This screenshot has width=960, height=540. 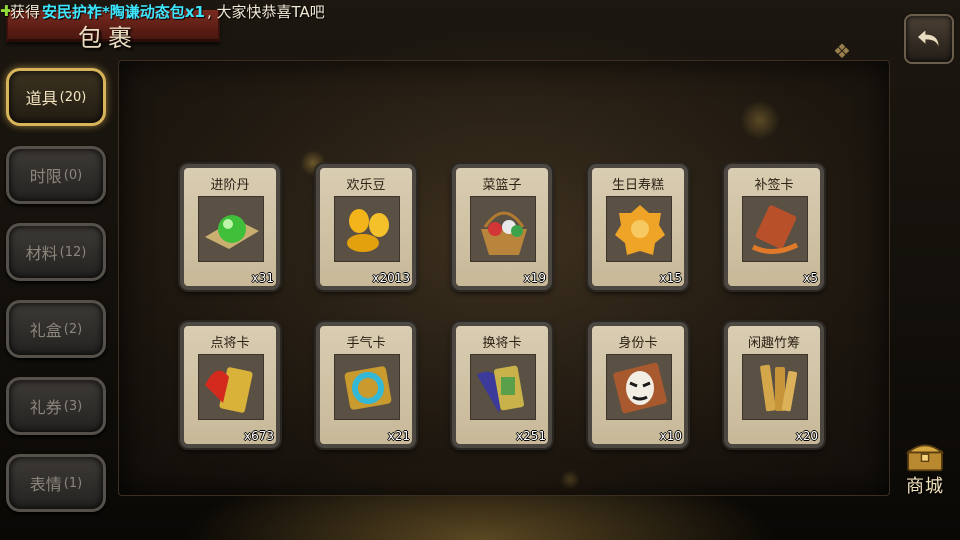 I want to click on item-card-swap-general: 换将卡 x251, so click(x=502, y=385).